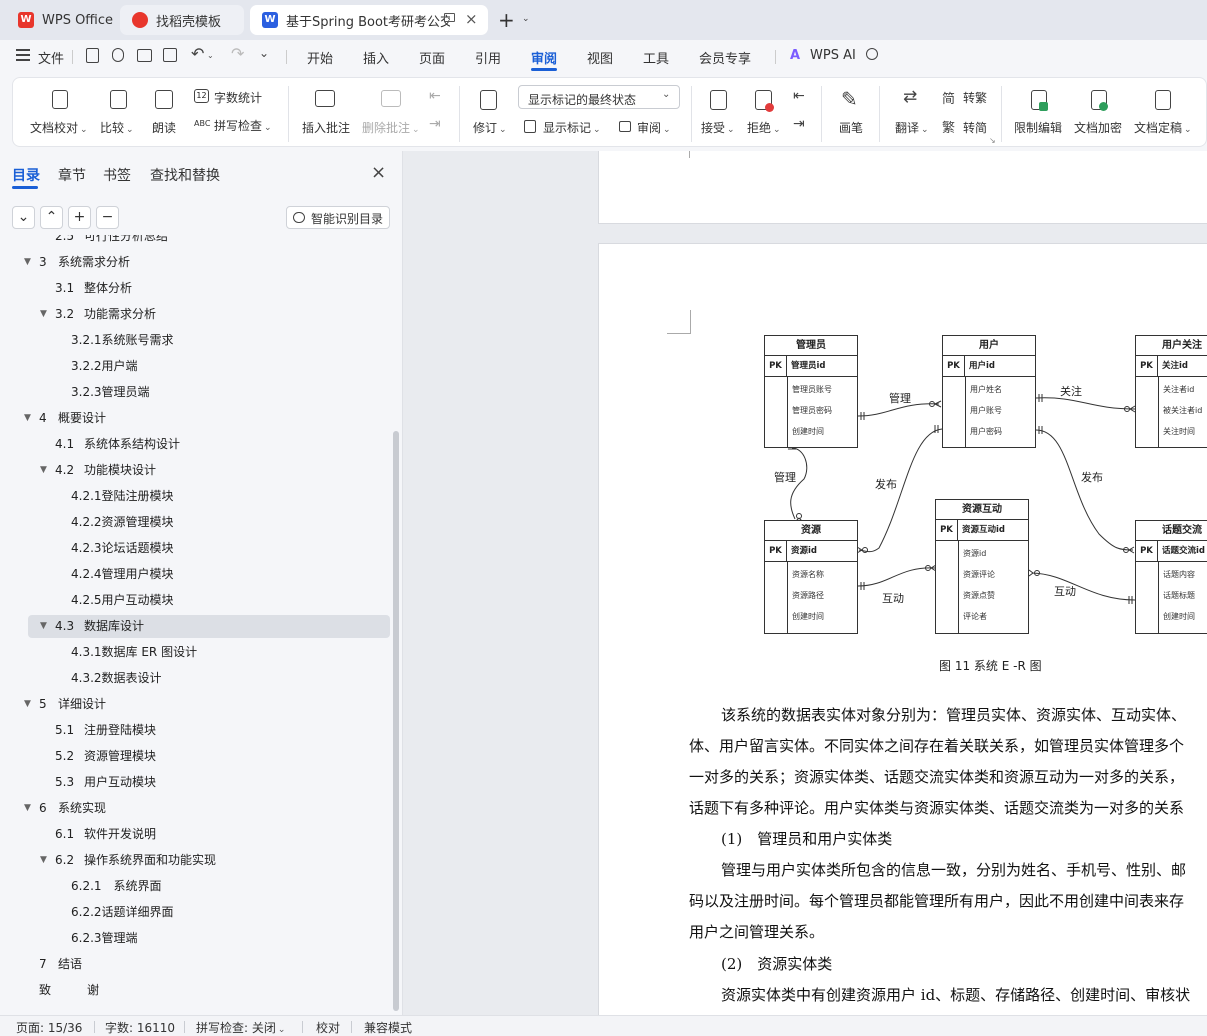 This screenshot has width=1207, height=1036. Describe the element at coordinates (992, 140) in the screenshot. I see `group-expand-icon: ↘` at that location.